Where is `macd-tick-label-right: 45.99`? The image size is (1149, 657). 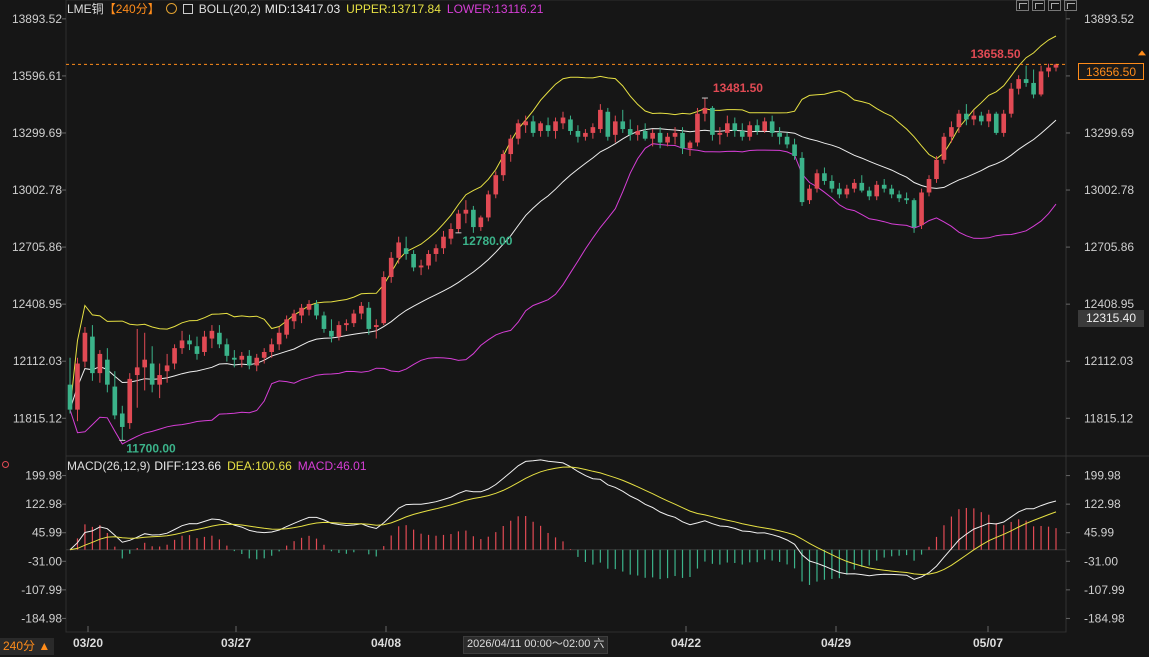 macd-tick-label-right: 45.99 is located at coordinates (1099, 533).